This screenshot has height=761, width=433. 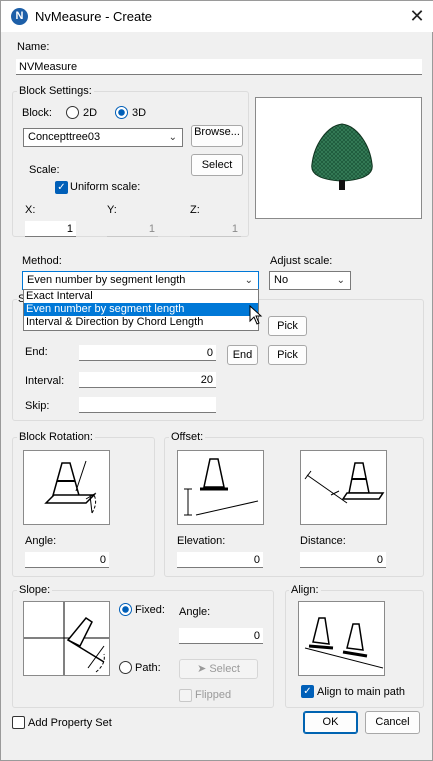 What do you see at coordinates (195, 210) in the screenshot?
I see `z-label: Z:` at bounding box center [195, 210].